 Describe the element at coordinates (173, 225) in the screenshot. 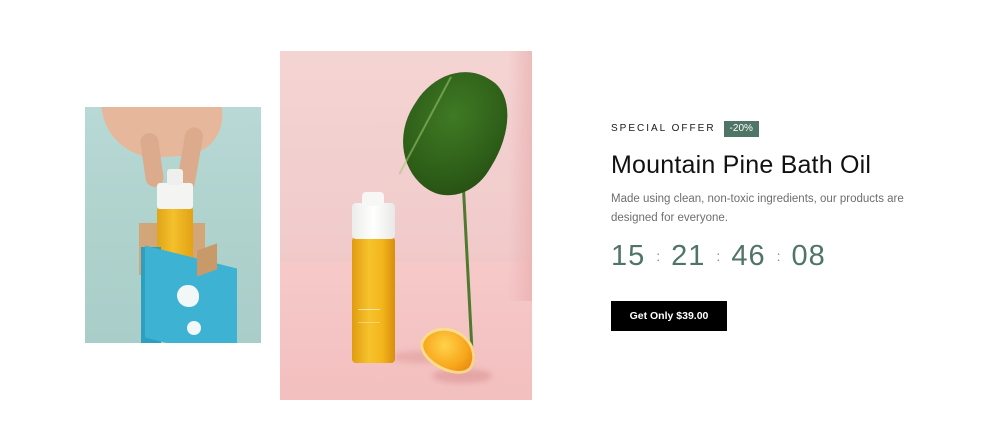

I see `secondary-product-image` at that location.